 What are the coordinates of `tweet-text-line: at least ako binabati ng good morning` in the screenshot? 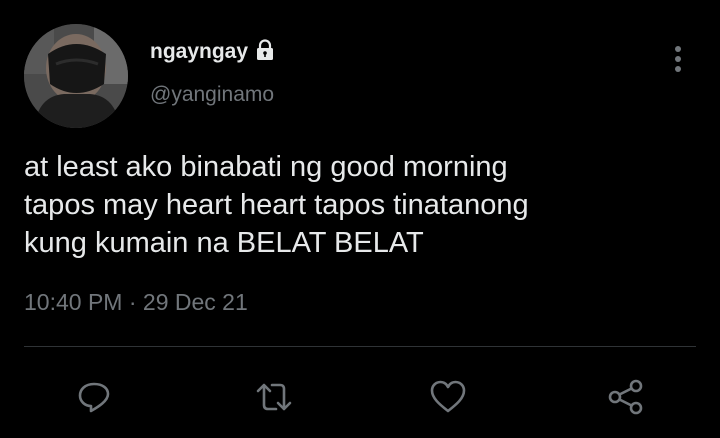 It's located at (266, 167).